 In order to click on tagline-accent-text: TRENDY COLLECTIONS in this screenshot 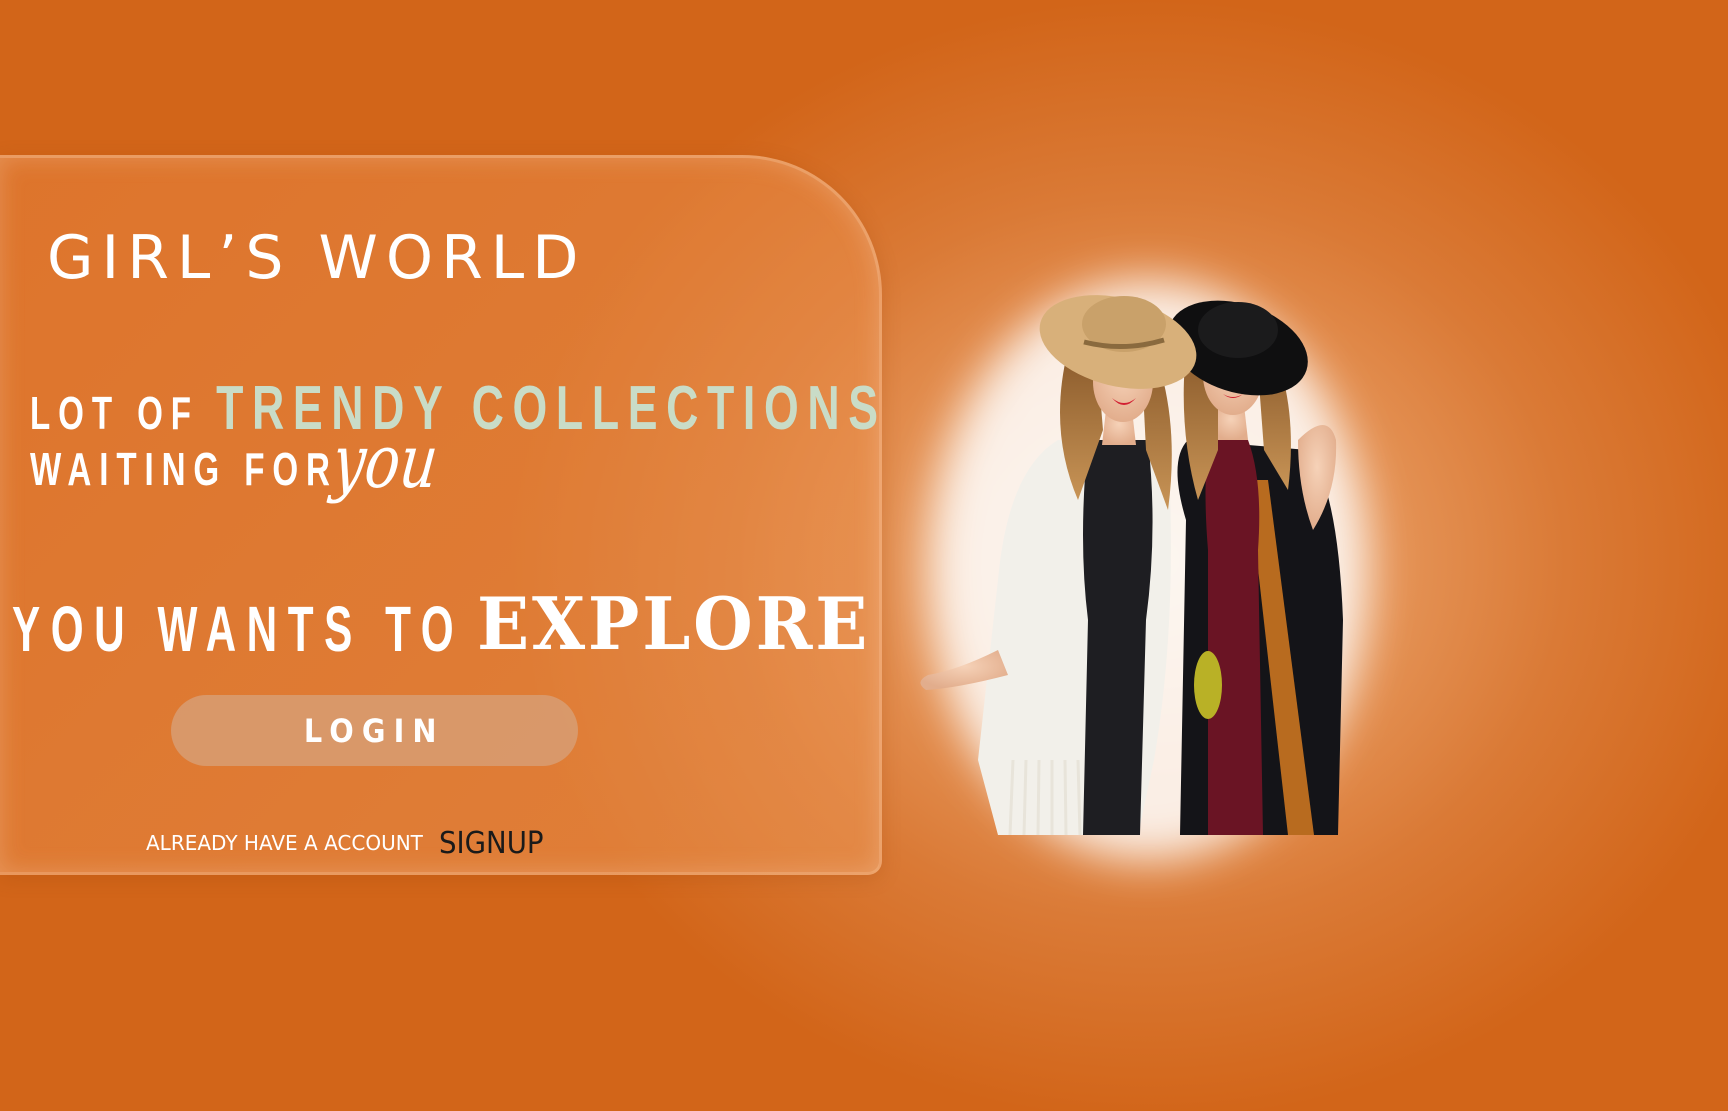, I will do `click(551, 408)`.